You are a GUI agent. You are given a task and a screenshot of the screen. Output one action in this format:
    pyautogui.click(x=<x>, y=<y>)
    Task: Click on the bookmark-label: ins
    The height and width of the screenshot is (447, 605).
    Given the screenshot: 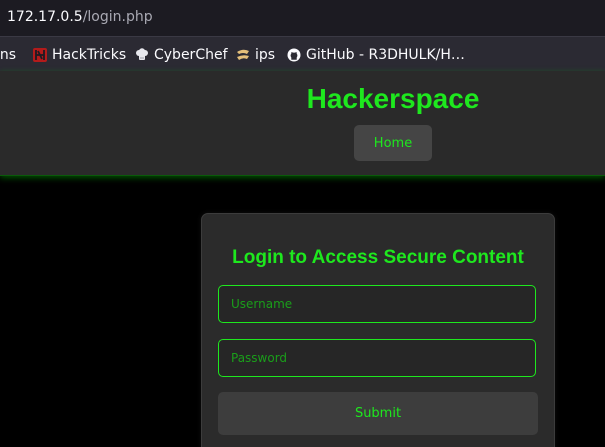 What is the action you would take?
    pyautogui.click(x=8, y=55)
    